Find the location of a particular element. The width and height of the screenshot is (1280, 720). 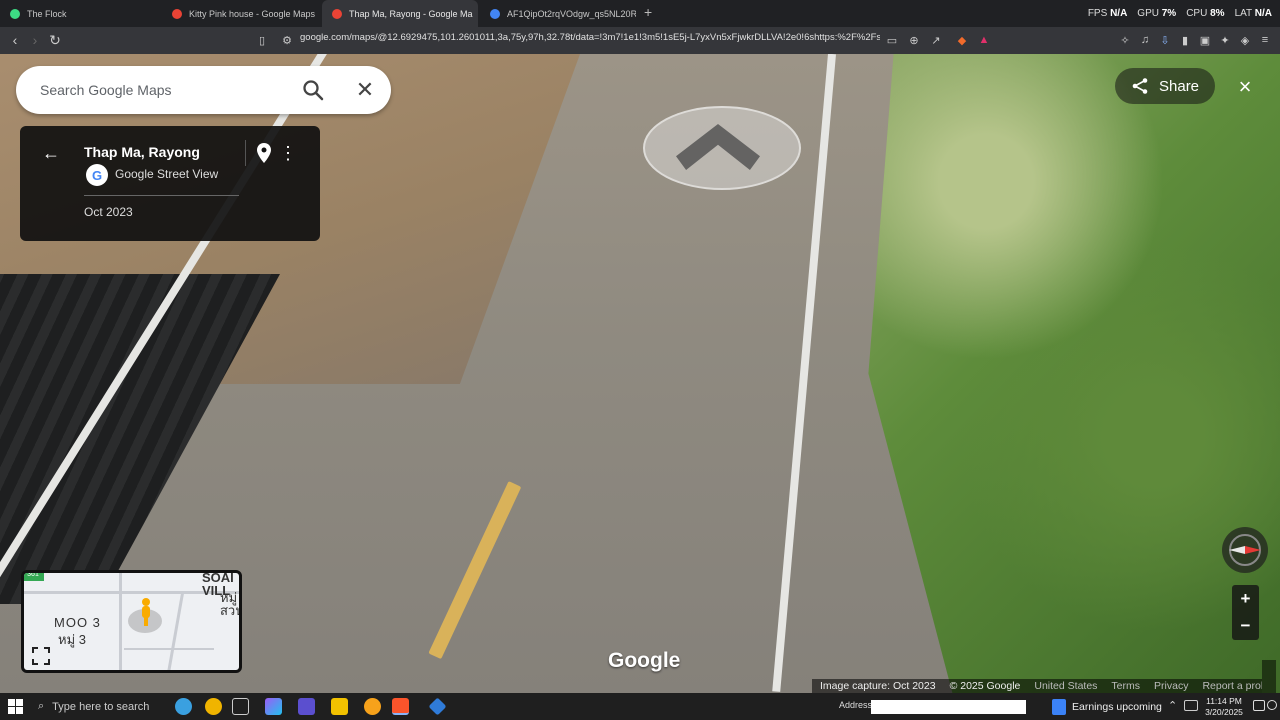

weather-icon is located at coordinates (183, 706).